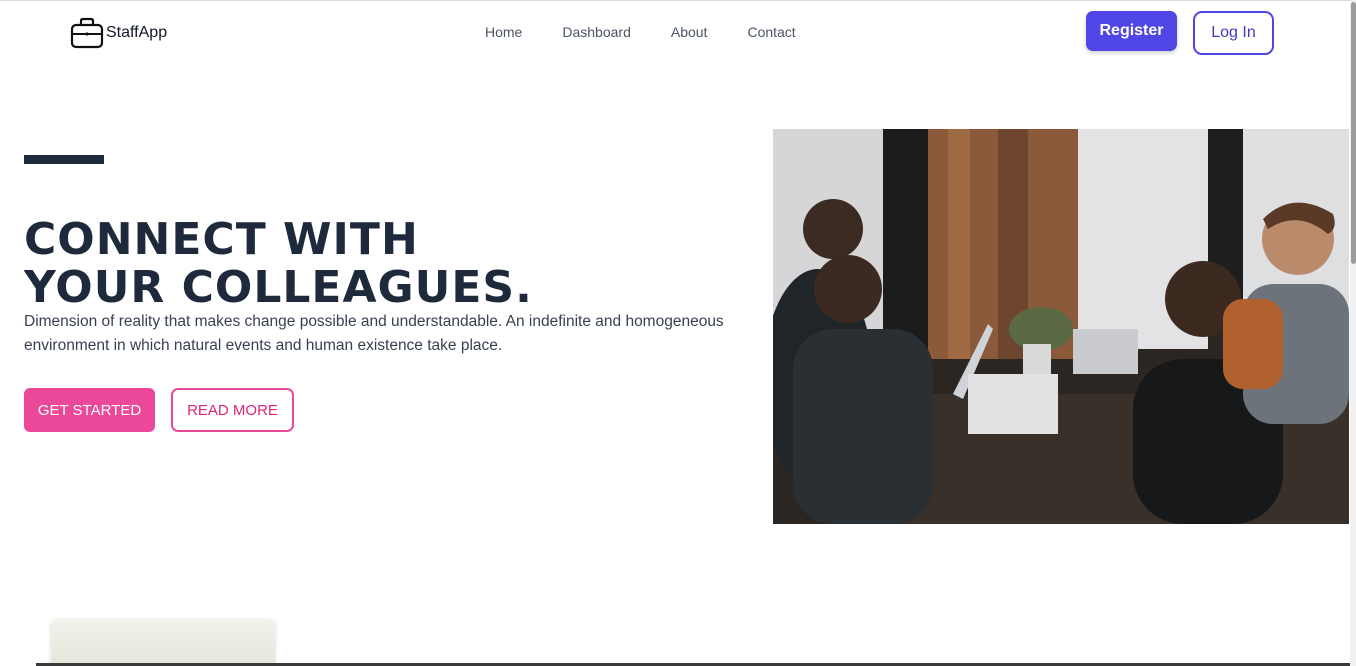 The height and width of the screenshot is (666, 1356). I want to click on register-button: Register, so click(1131, 31).